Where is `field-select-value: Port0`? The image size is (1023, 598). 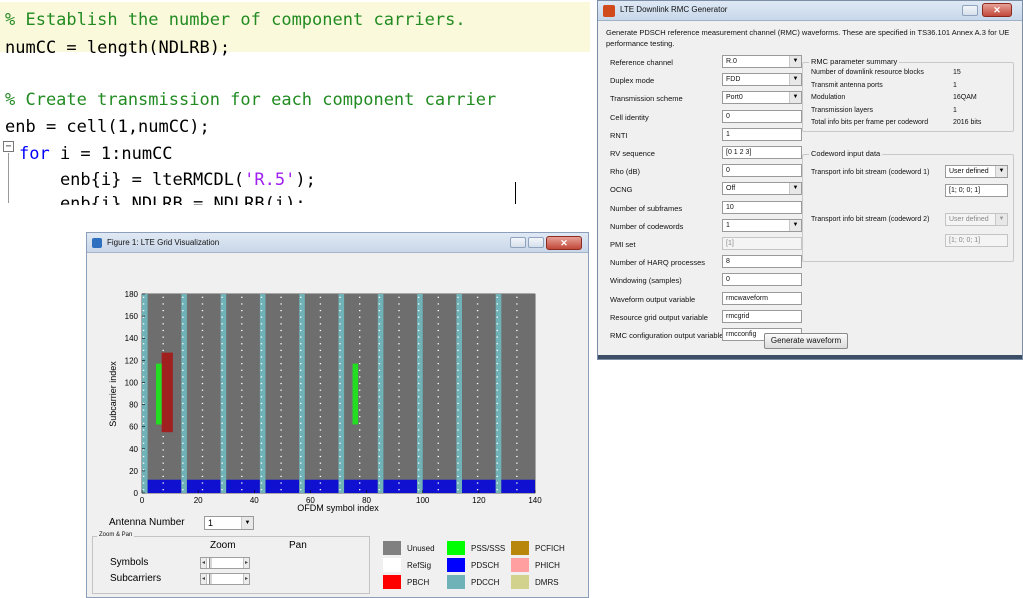
field-select-value: Port0 is located at coordinates (734, 98).